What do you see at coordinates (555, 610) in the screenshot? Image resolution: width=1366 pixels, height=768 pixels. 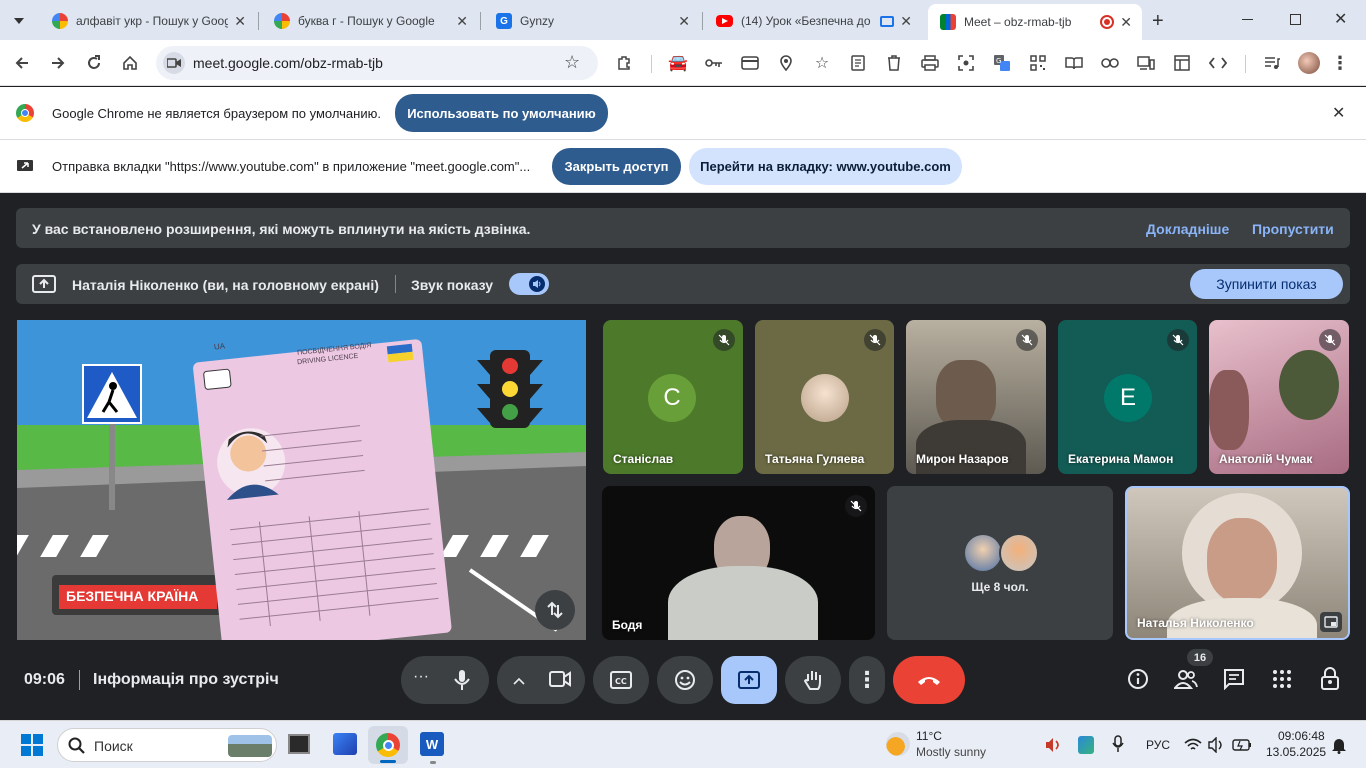 I see `swap-layout-icon` at bounding box center [555, 610].